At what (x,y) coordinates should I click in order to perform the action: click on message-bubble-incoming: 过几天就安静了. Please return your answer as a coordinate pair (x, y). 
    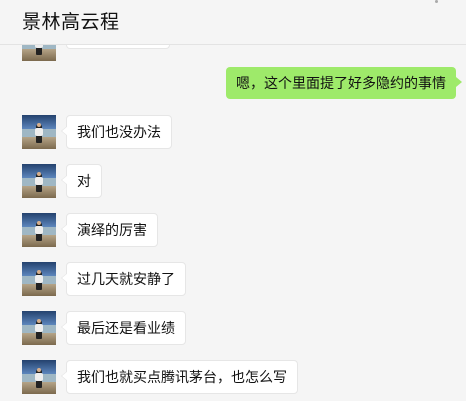
    Looking at the image, I should click on (123, 279).